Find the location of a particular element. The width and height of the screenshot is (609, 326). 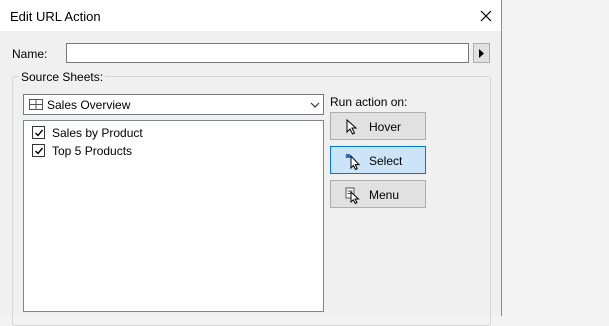

close-button is located at coordinates (486, 16).